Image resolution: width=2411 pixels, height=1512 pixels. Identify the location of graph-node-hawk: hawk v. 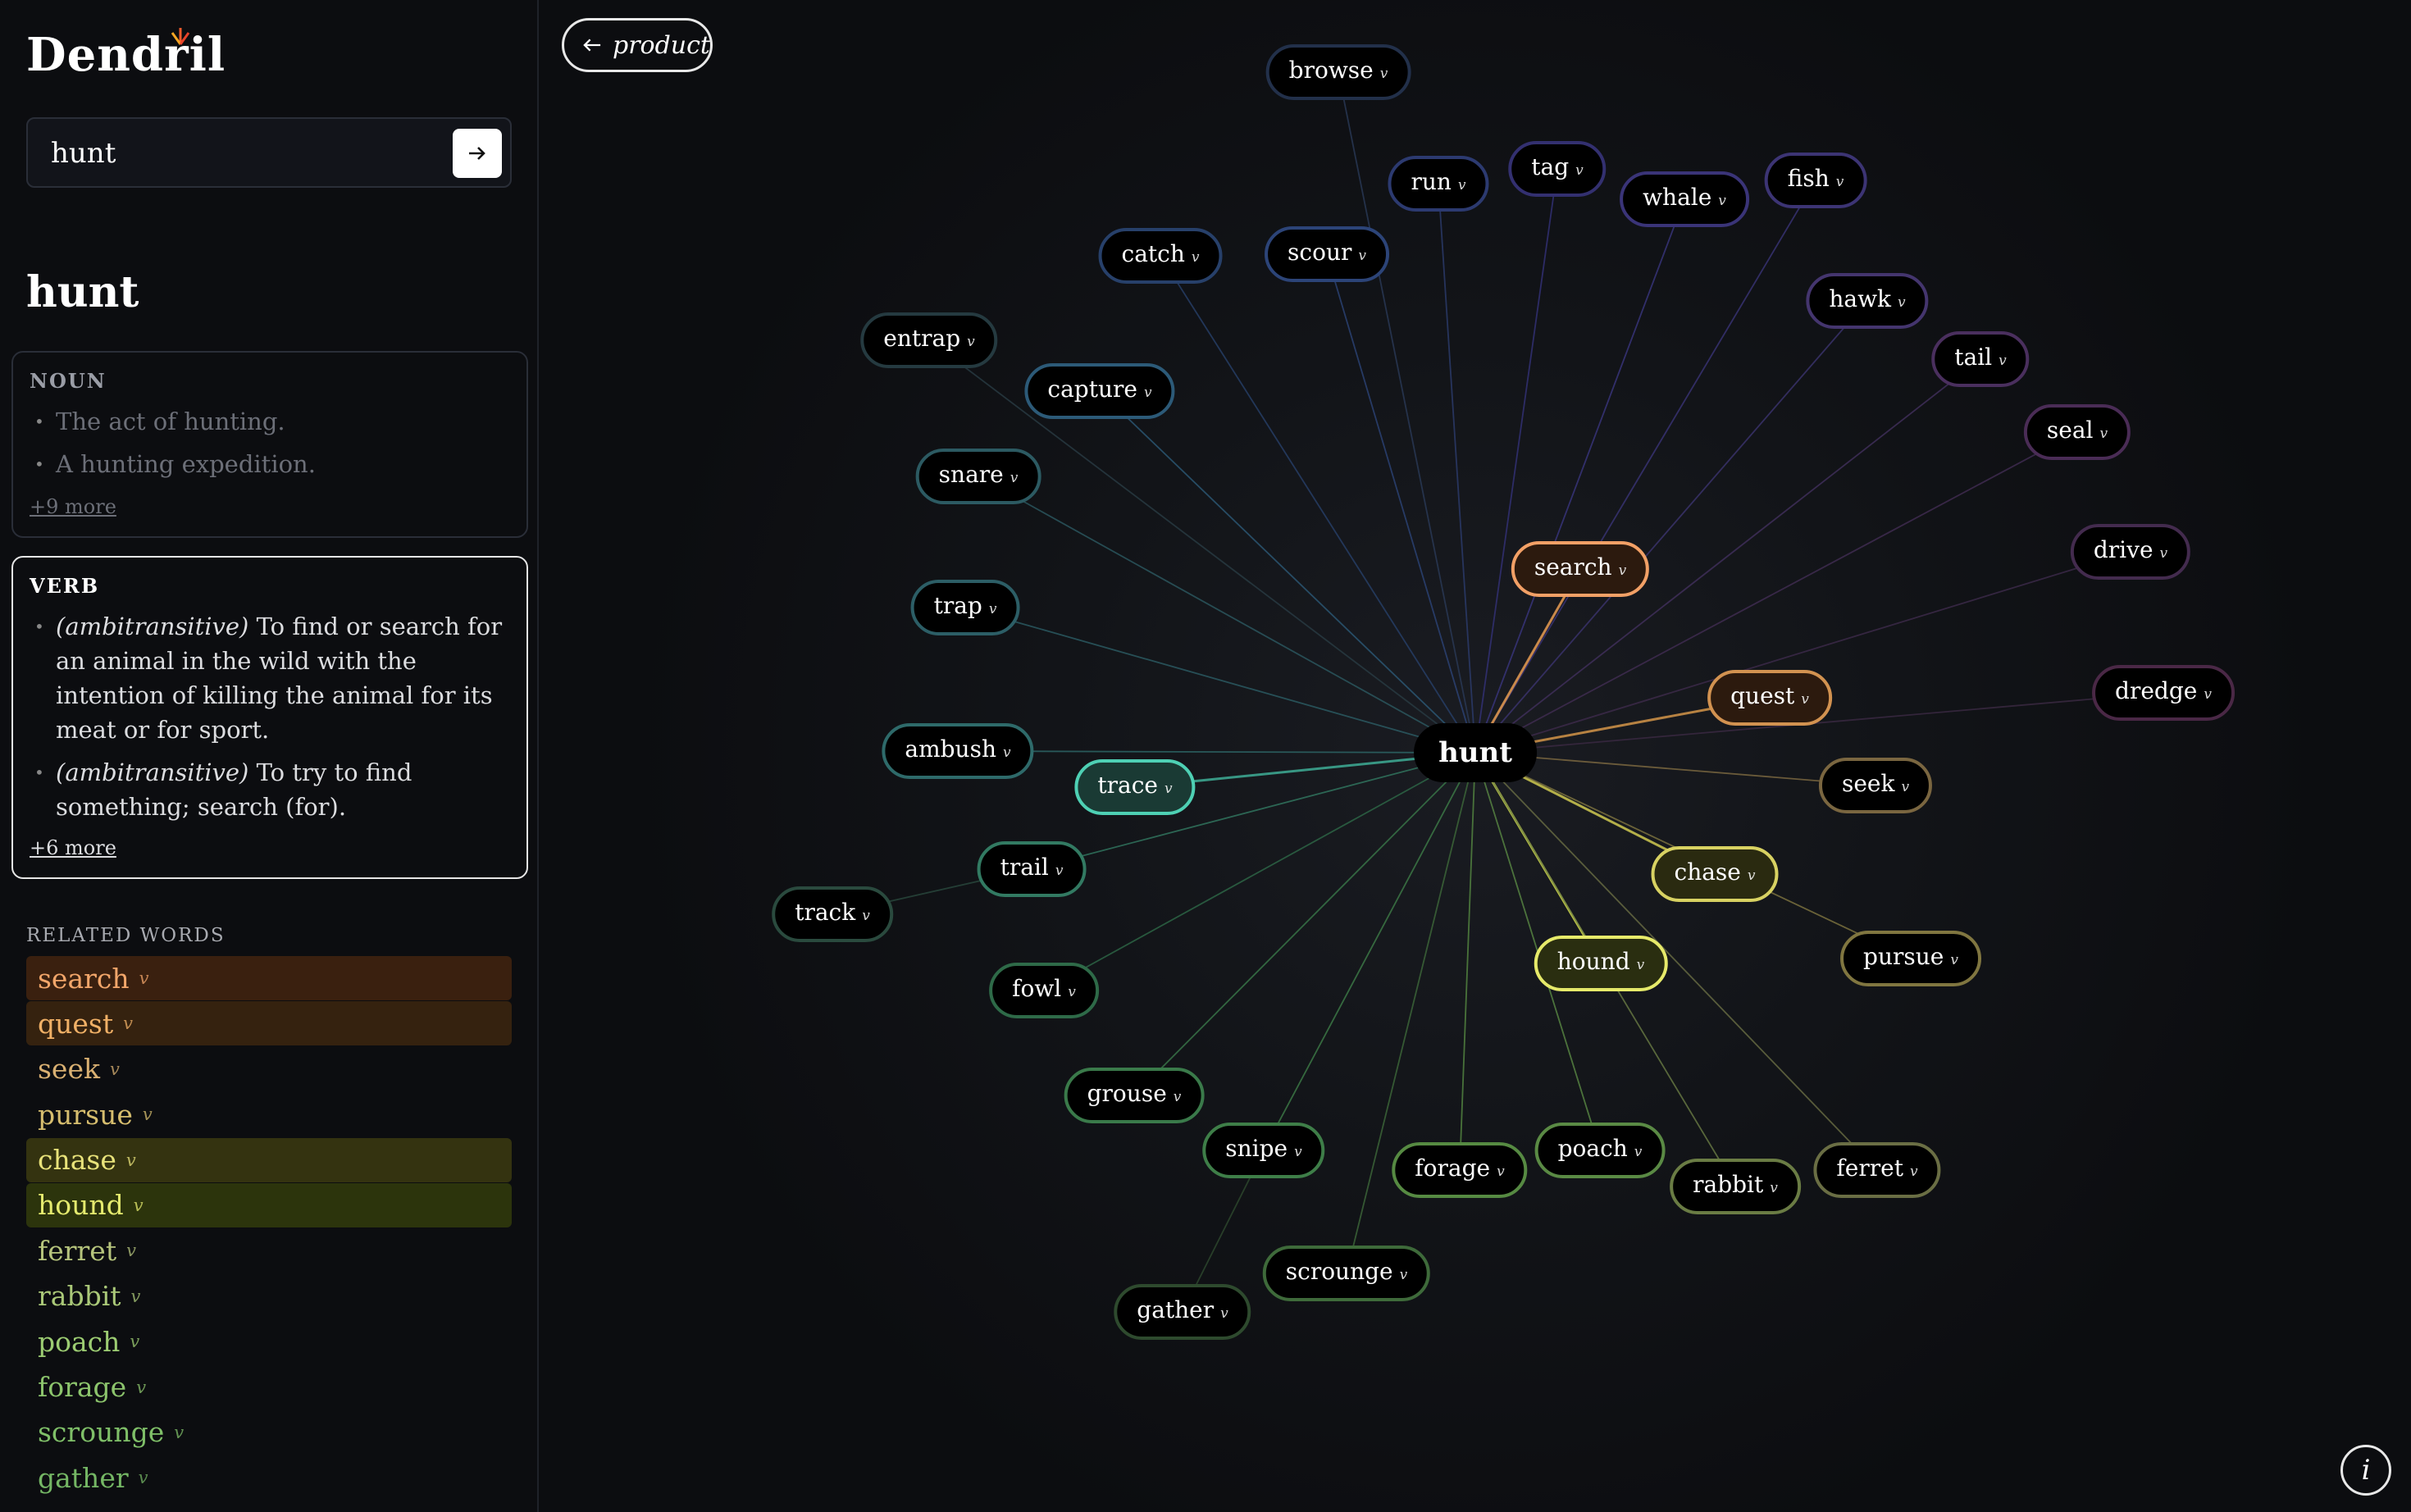
(1867, 301).